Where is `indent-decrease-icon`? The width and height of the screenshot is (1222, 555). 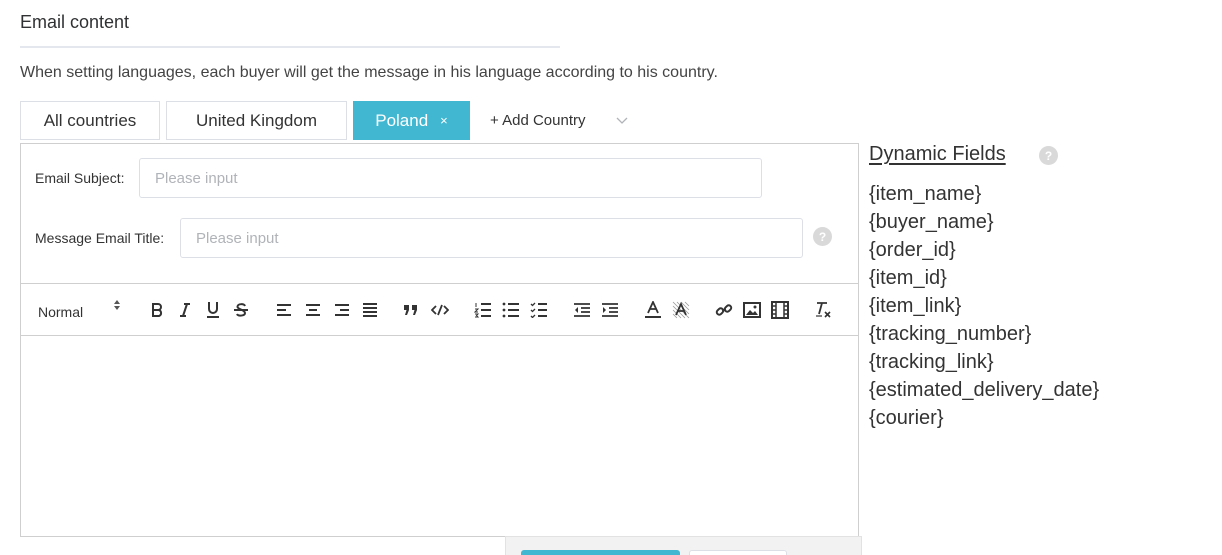
indent-decrease-icon is located at coordinates (582, 309).